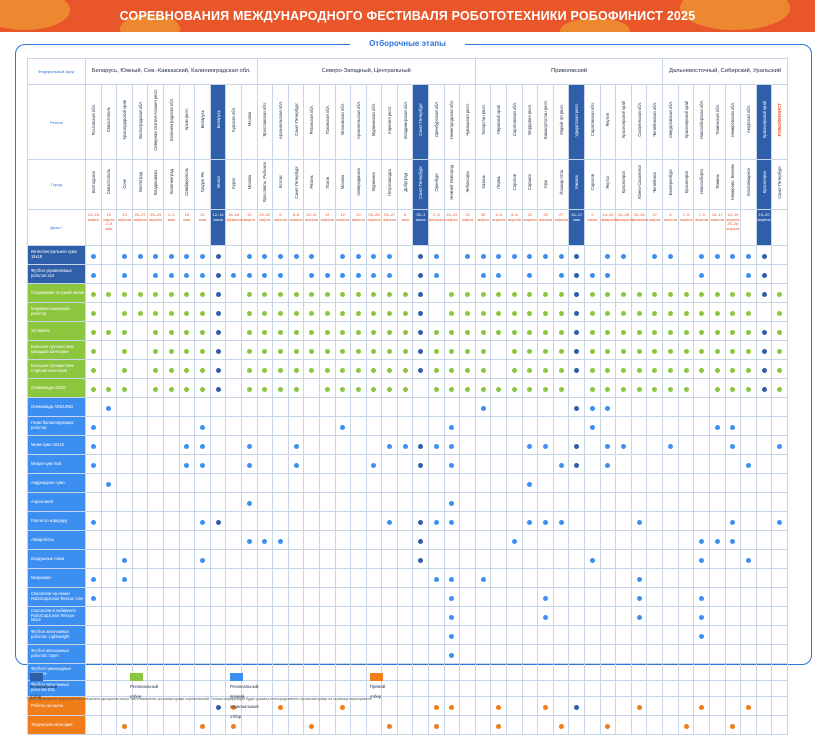  Describe the element at coordinates (577, 182) in the screenshot. I see `city-label: Ижевск` at that location.